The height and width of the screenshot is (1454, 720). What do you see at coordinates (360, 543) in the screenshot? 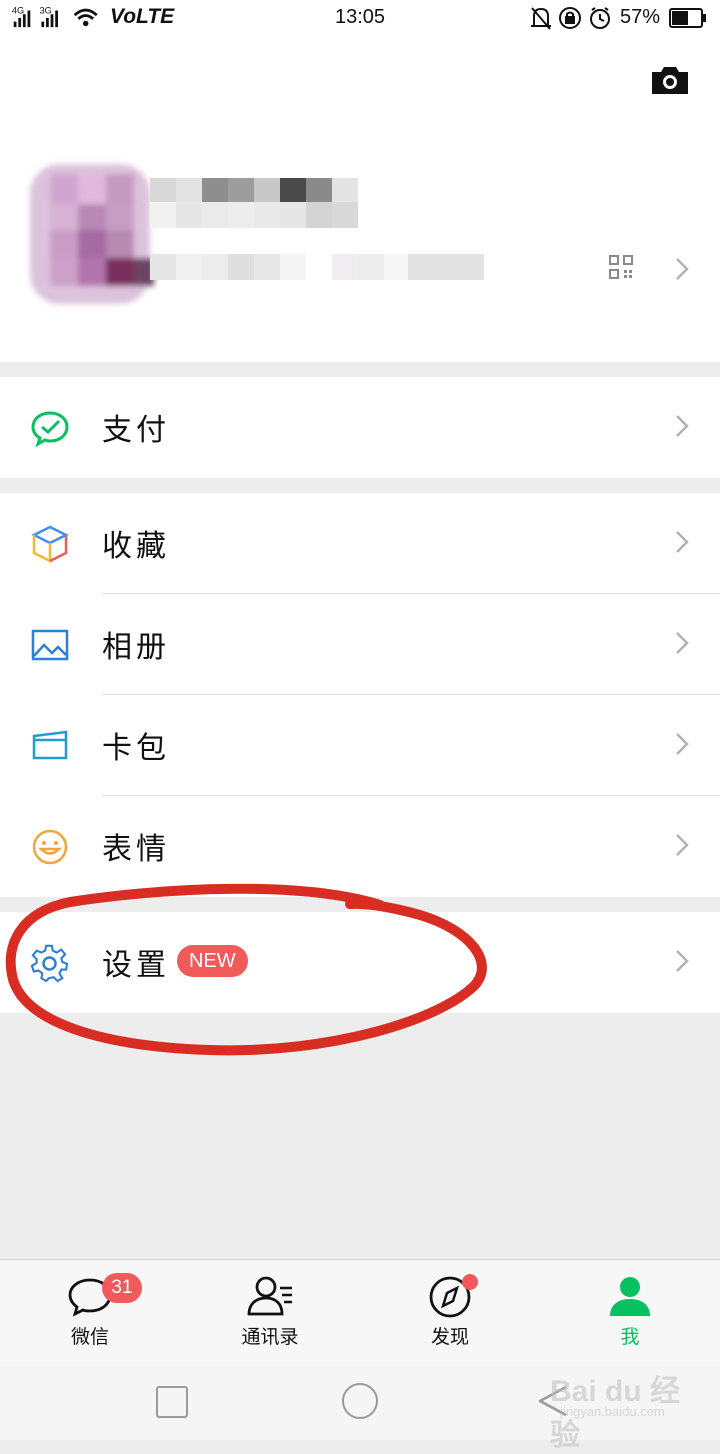
I see `menu-item-favorites: 收藏` at bounding box center [360, 543].